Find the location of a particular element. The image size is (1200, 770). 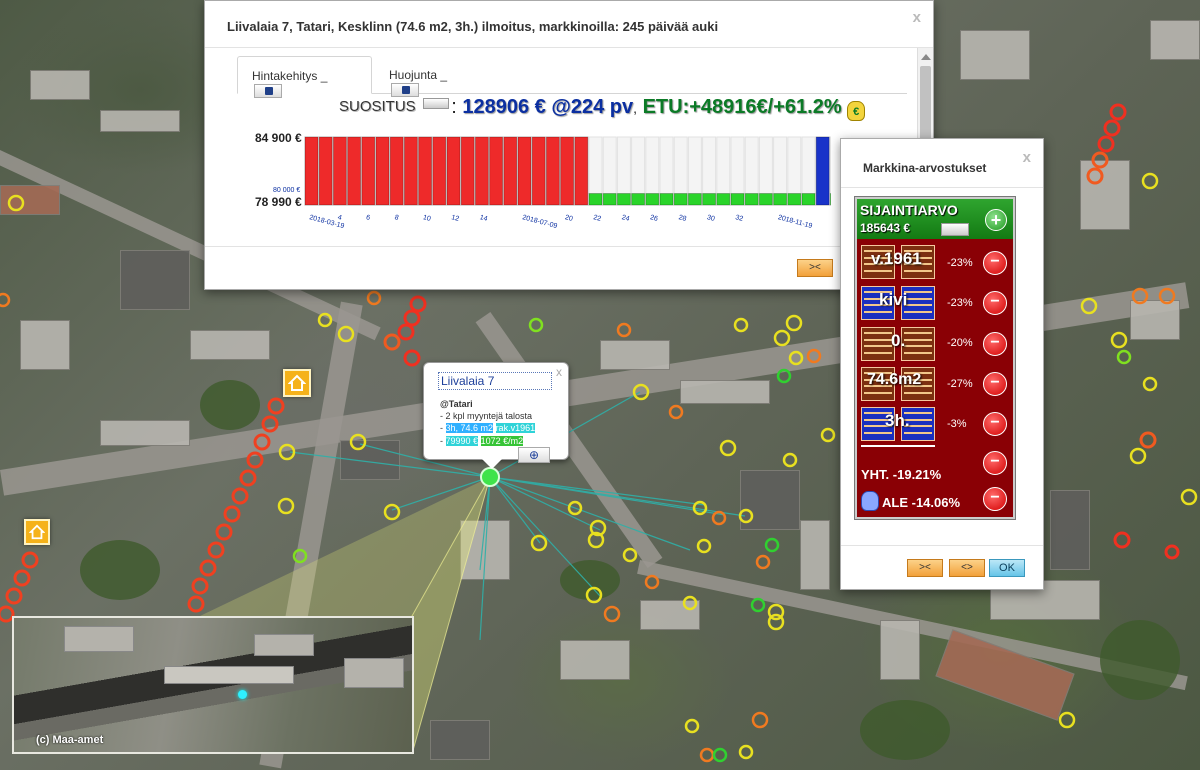

tab-volatility: Huojunta _ is located at coordinates (430, 76).